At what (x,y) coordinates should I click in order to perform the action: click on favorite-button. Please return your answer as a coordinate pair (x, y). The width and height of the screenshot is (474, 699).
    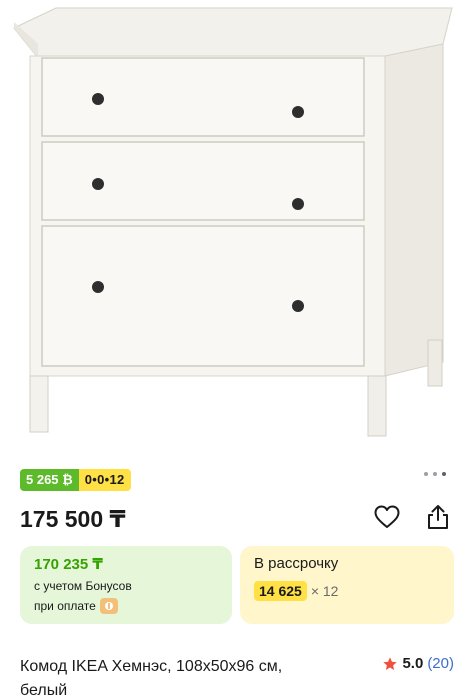
    Looking at the image, I should click on (387, 517).